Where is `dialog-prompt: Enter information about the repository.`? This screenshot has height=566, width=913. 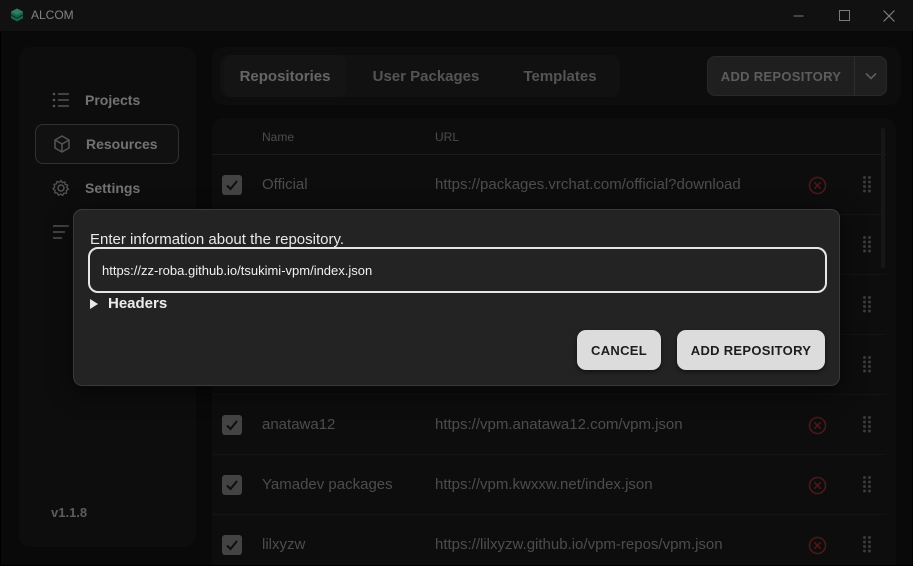
dialog-prompt: Enter information about the repository. is located at coordinates (217, 239).